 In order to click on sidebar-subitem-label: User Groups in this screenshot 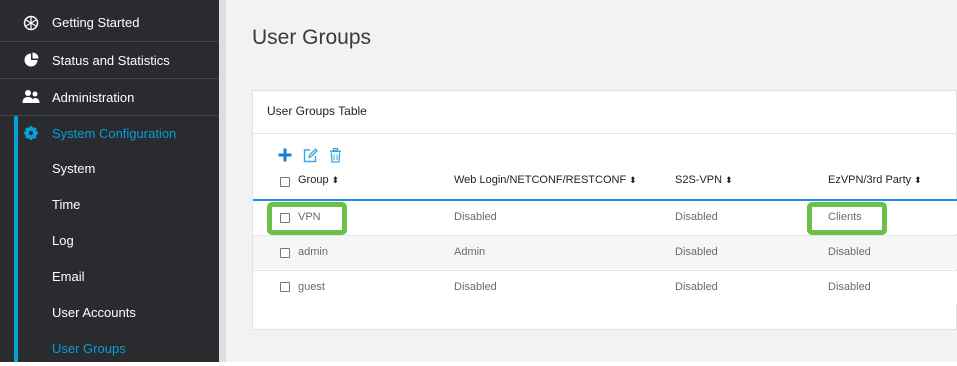, I will do `click(89, 348)`.